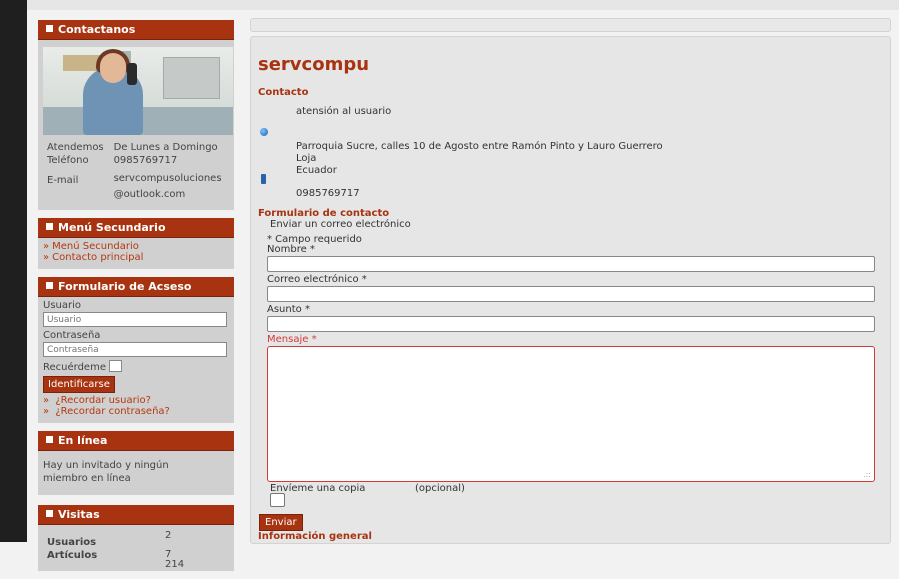 Image resolution: width=899 pixels, height=579 pixels. What do you see at coordinates (125, 286) in the screenshot?
I see `login-module-title: Formulario de Acseso` at bounding box center [125, 286].